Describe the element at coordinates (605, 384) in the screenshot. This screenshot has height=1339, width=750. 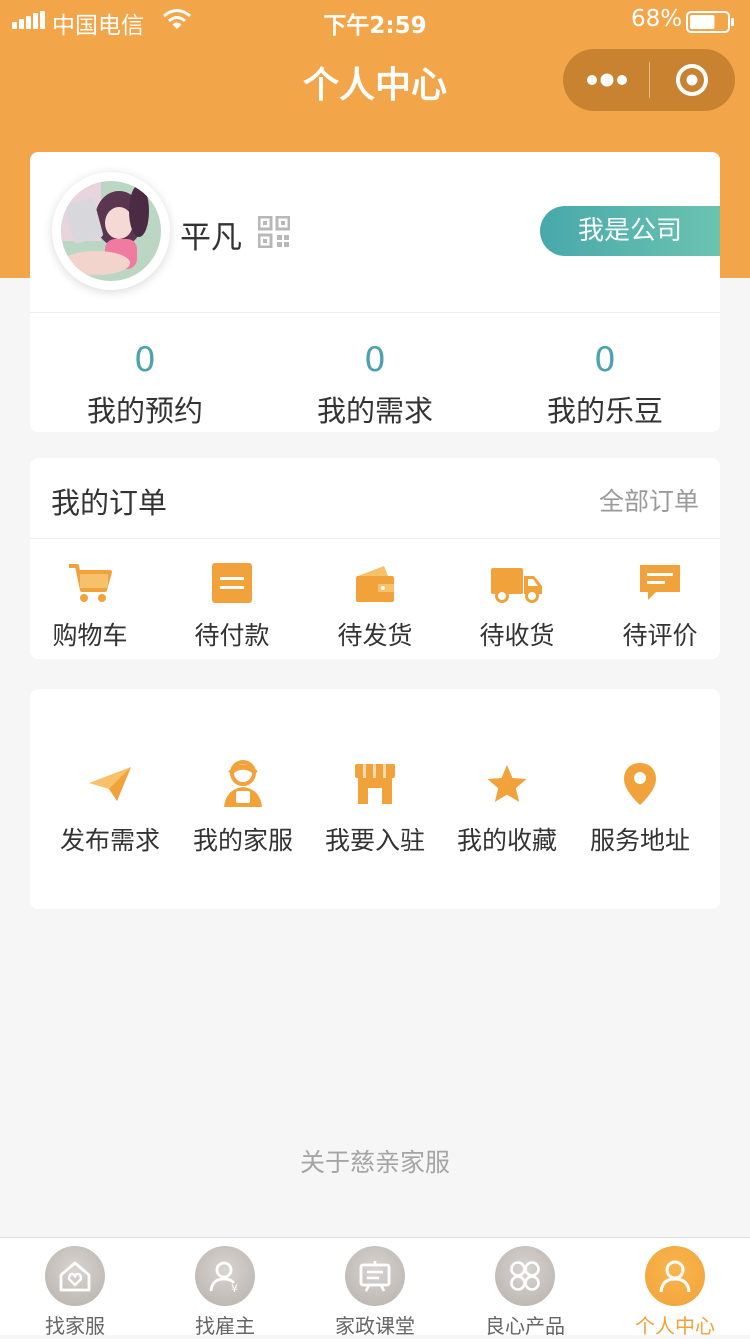
I see `stat-ledou: 0 我的乐豆` at that location.